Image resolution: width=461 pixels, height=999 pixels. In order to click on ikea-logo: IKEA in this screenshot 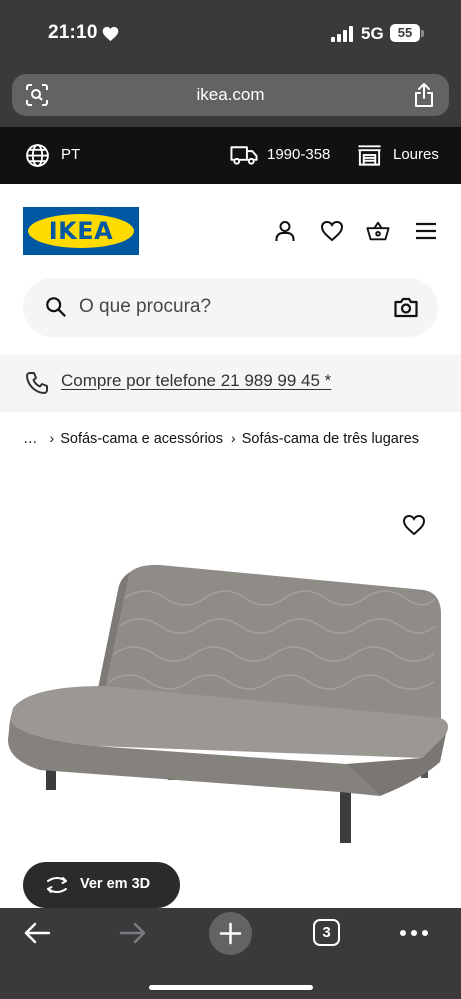, I will do `click(81, 231)`.